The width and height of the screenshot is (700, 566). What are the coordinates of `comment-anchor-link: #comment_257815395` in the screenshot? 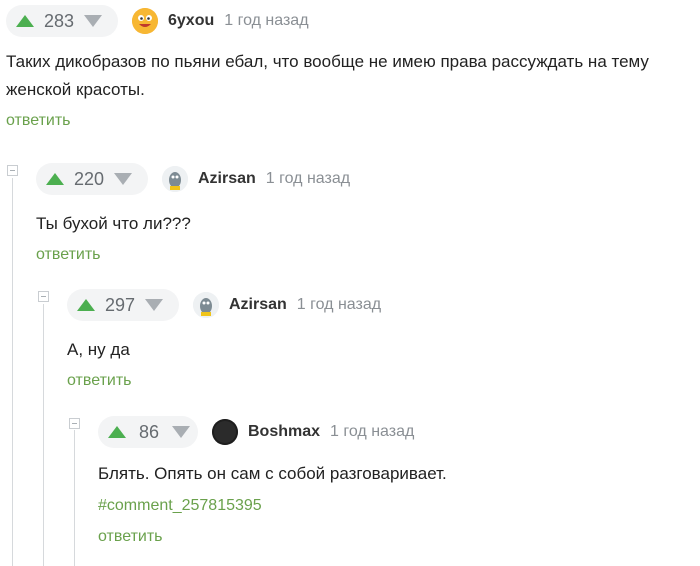 It's located at (399, 506).